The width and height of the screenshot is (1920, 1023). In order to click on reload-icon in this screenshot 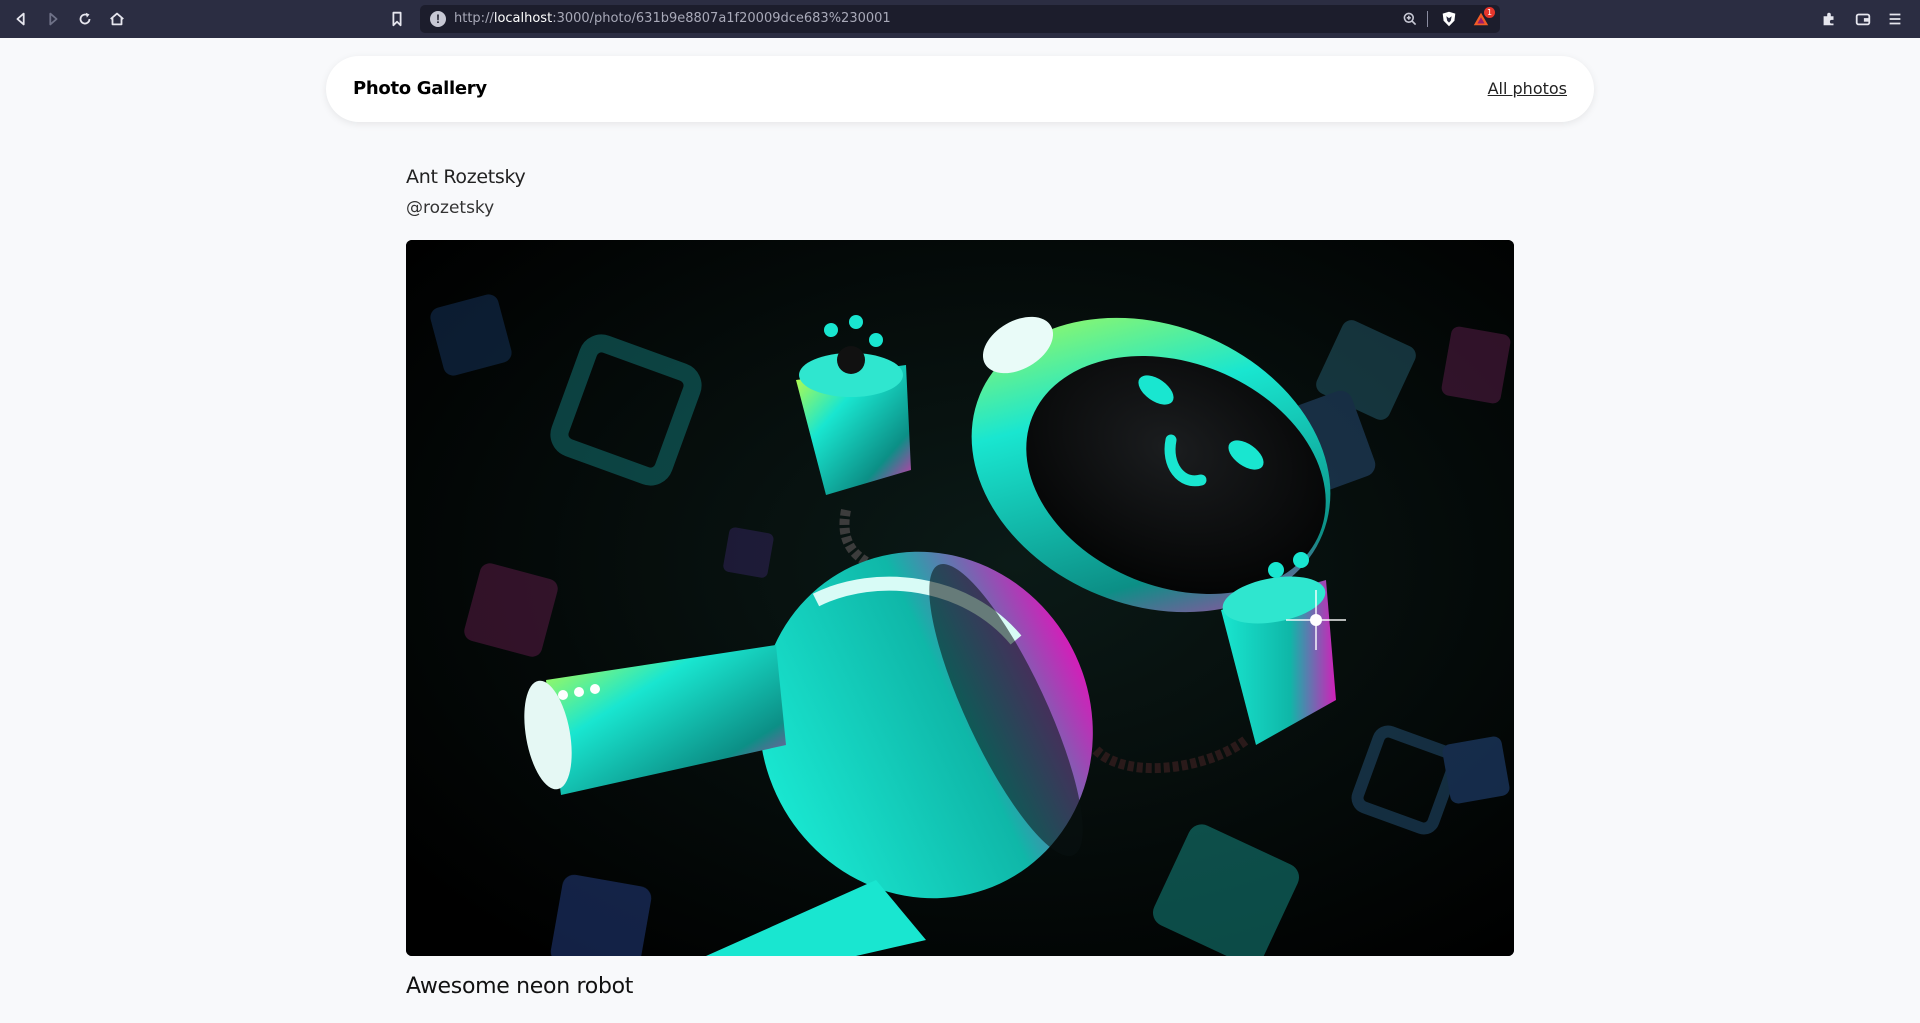, I will do `click(85, 19)`.